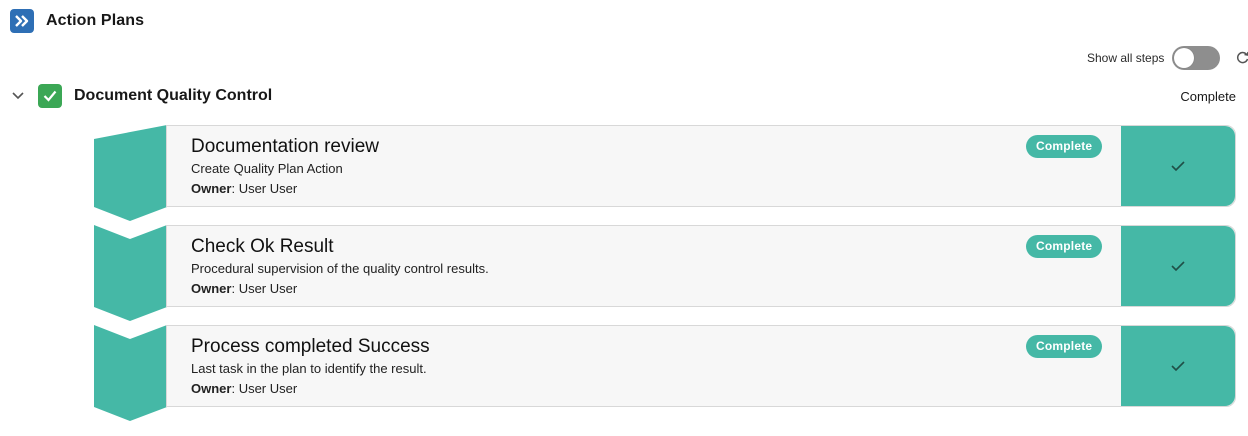 Image resolution: width=1248 pixels, height=436 pixels. Describe the element at coordinates (173, 96) in the screenshot. I see `plan-title: Document Quality Control` at that location.